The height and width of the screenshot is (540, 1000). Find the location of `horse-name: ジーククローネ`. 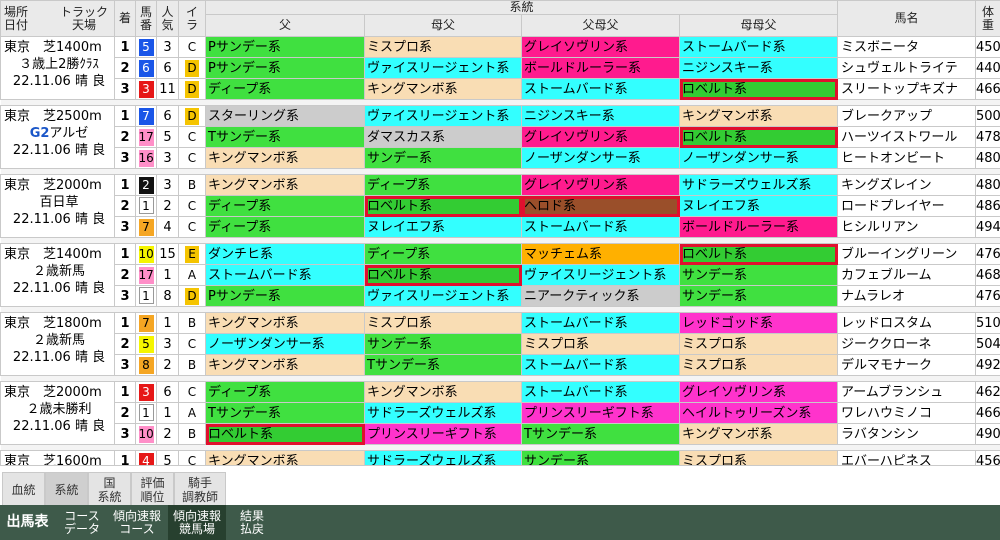

horse-name: ジーククローネ is located at coordinates (907, 344).